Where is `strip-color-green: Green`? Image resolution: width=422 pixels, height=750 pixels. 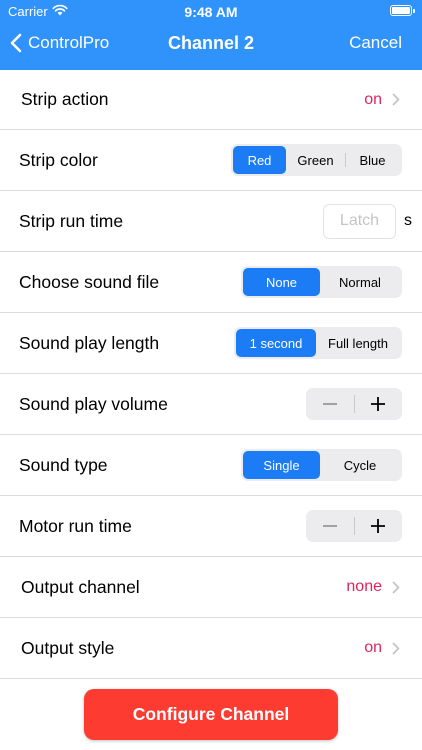
strip-color-green: Green is located at coordinates (315, 160).